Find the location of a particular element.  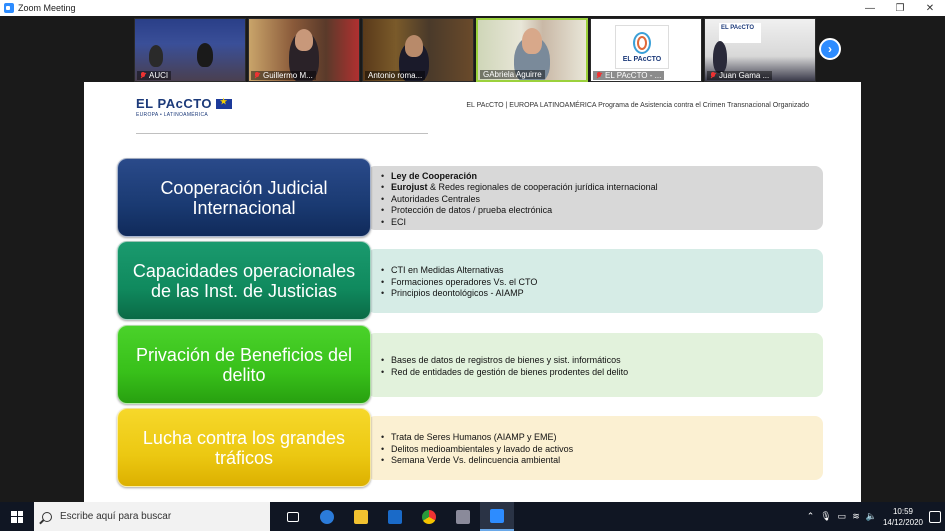

participant-logo: EL PAcCTO is located at coordinates (642, 47).